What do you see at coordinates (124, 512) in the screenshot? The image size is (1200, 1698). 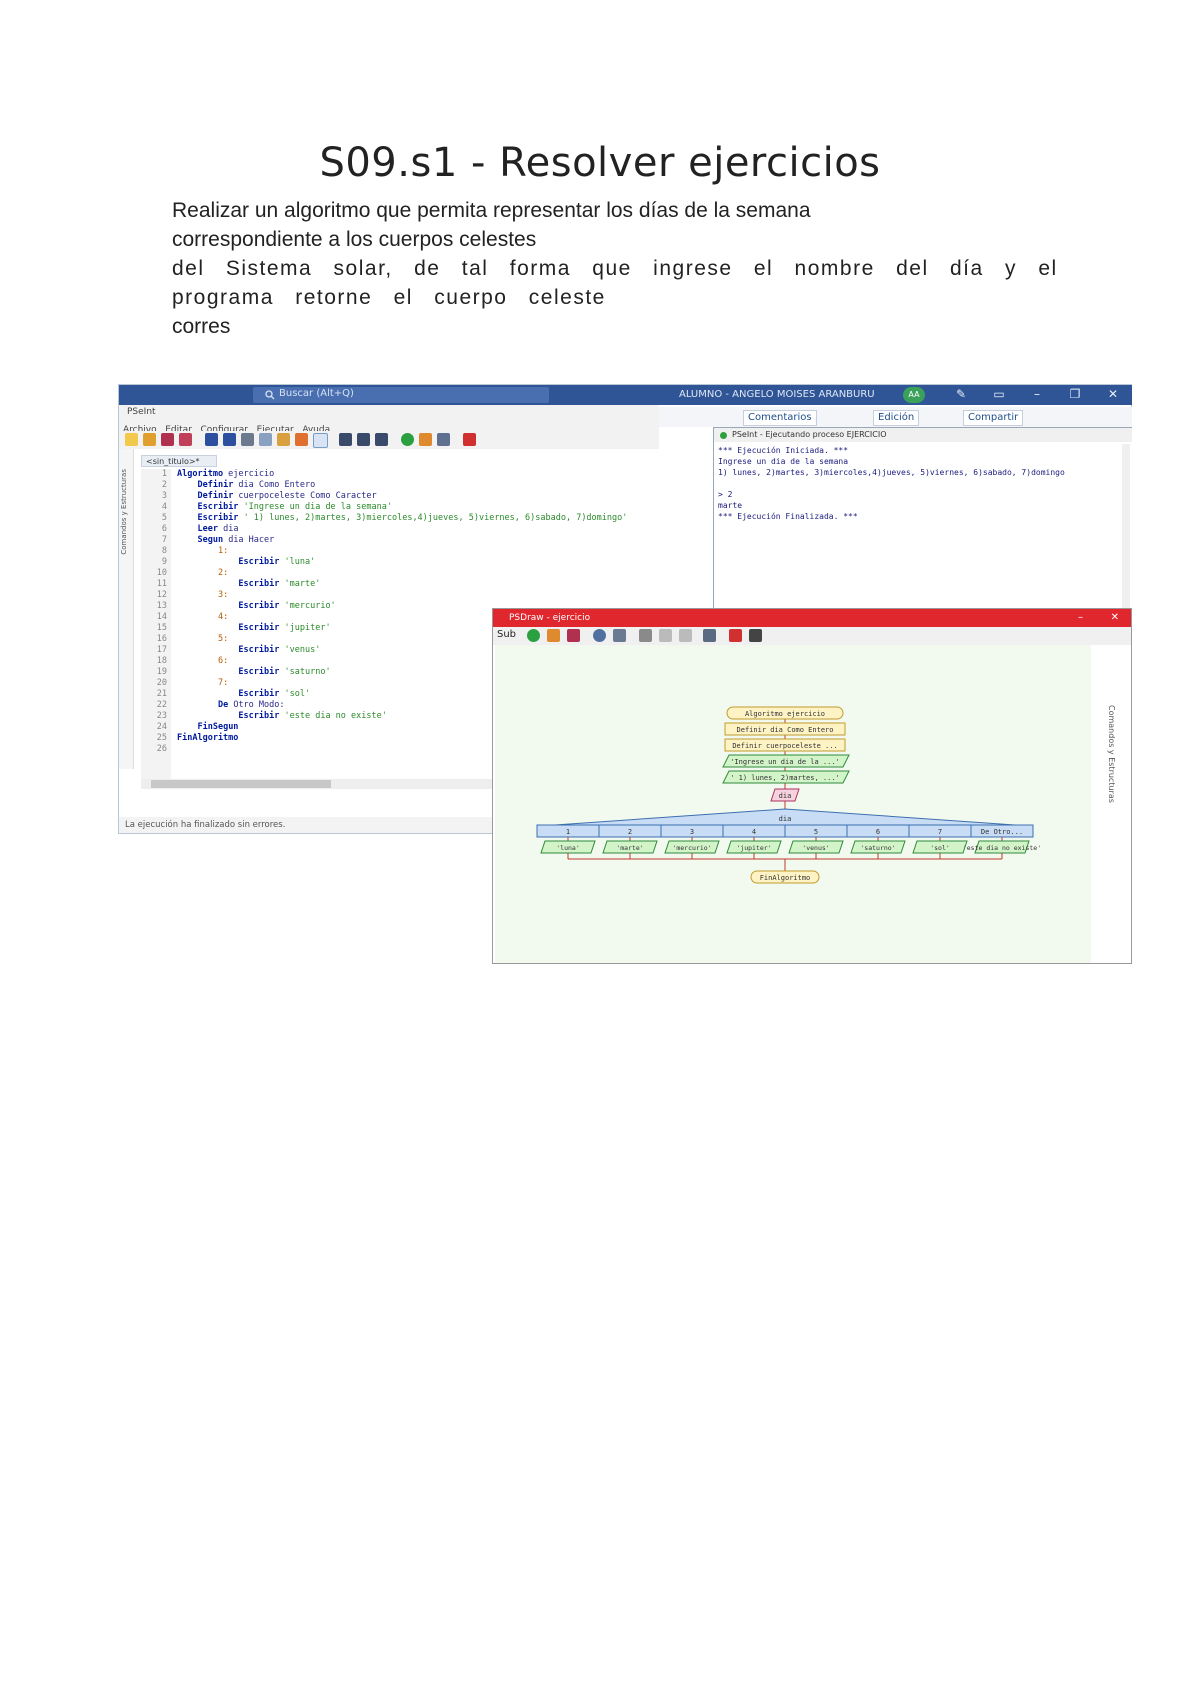 I see `commands-sidebar-label: Comandos y Estructuras` at bounding box center [124, 512].